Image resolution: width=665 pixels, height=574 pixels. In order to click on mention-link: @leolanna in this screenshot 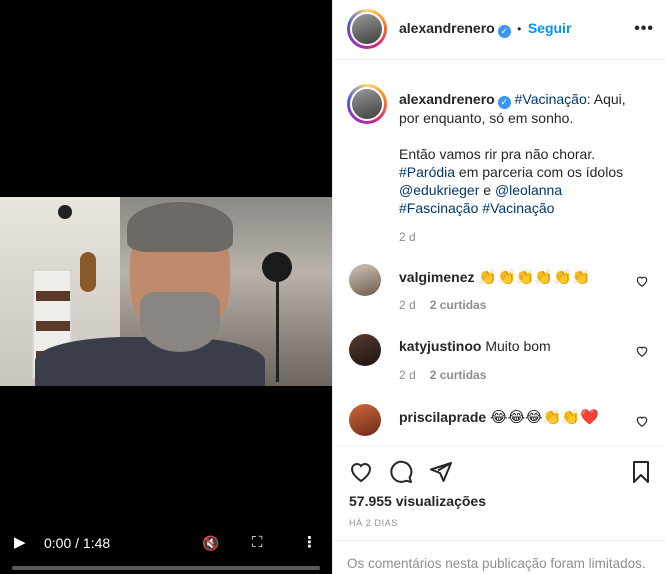, I will do `click(528, 190)`.